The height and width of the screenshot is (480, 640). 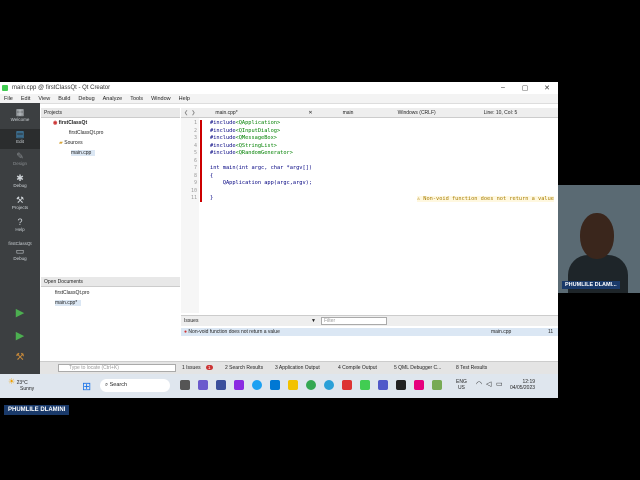 I want to click on open-doc-pro: firstClassQt.pro, so click(x=72, y=293).